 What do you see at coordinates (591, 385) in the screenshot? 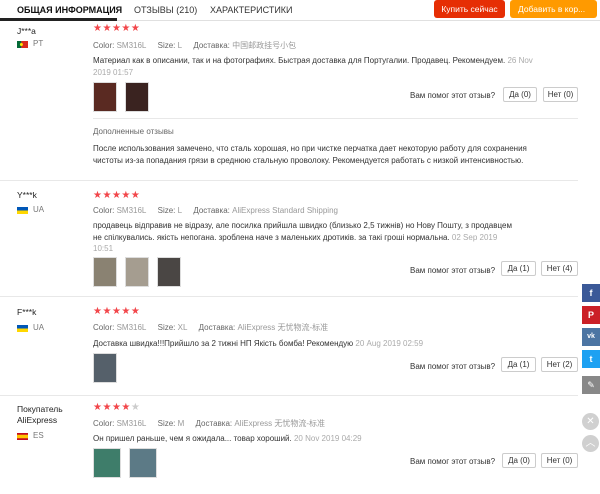
I see `edit-icon: ✎` at bounding box center [591, 385].